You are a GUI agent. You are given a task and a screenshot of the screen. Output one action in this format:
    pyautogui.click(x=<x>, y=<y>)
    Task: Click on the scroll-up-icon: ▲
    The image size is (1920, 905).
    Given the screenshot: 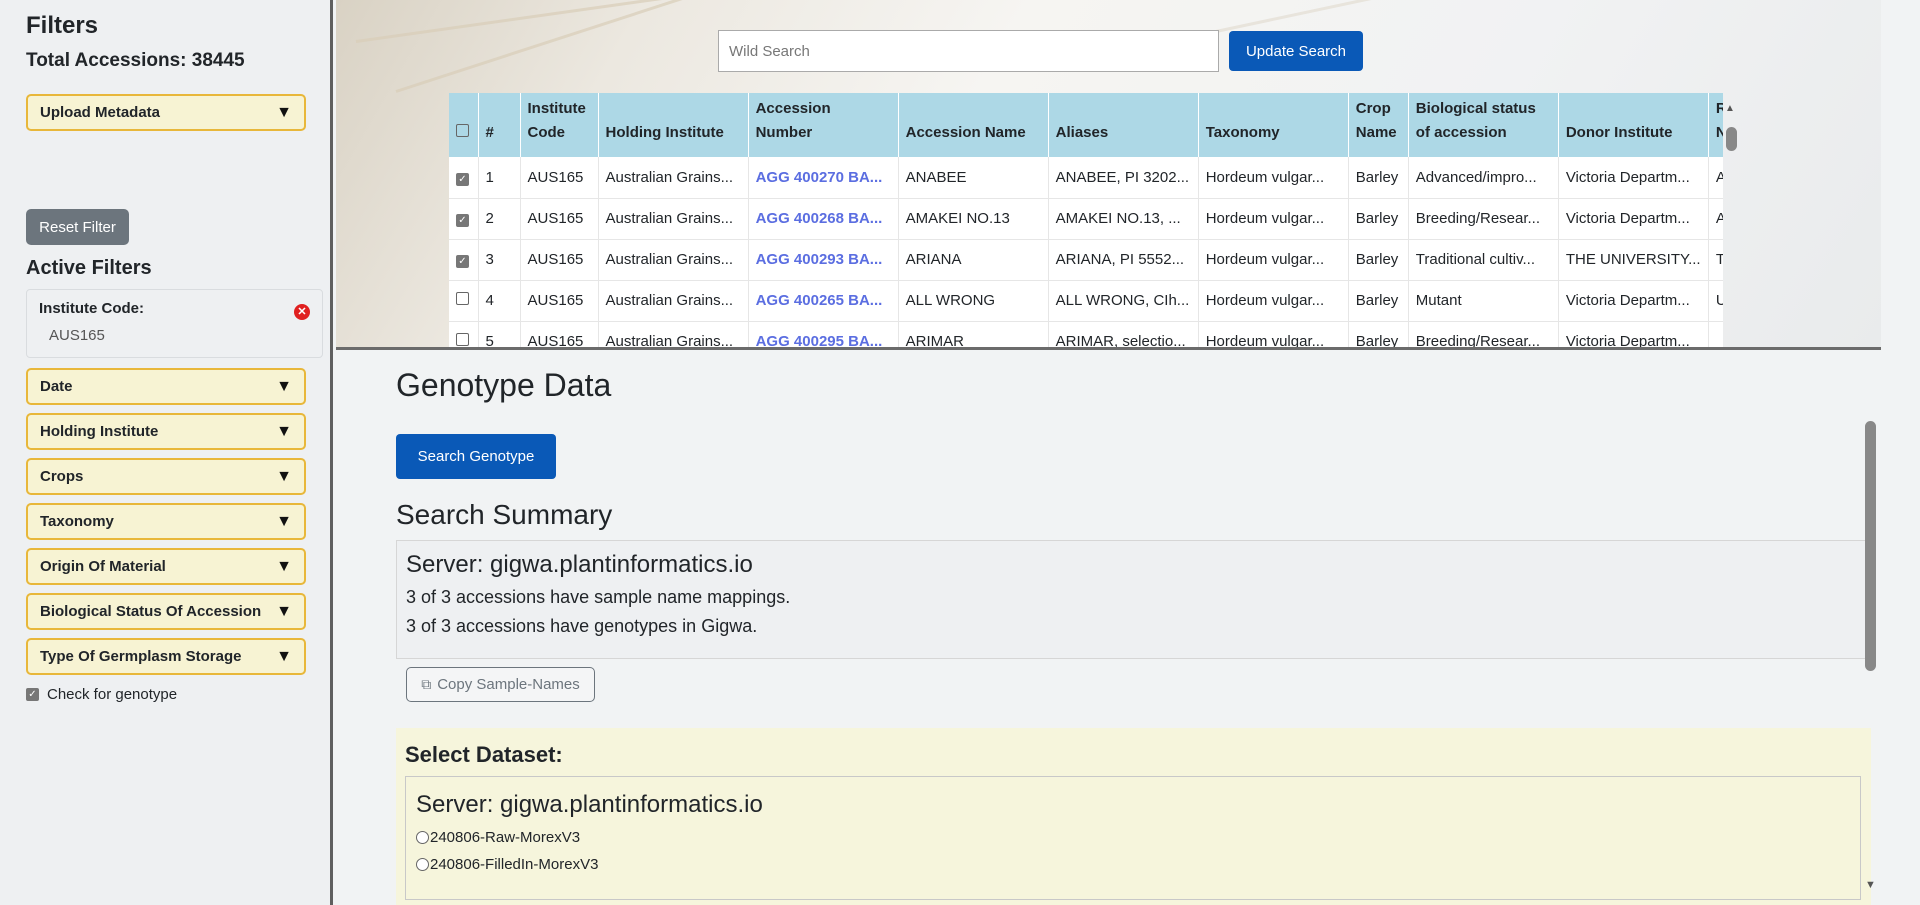 What is the action you would take?
    pyautogui.click(x=1730, y=108)
    